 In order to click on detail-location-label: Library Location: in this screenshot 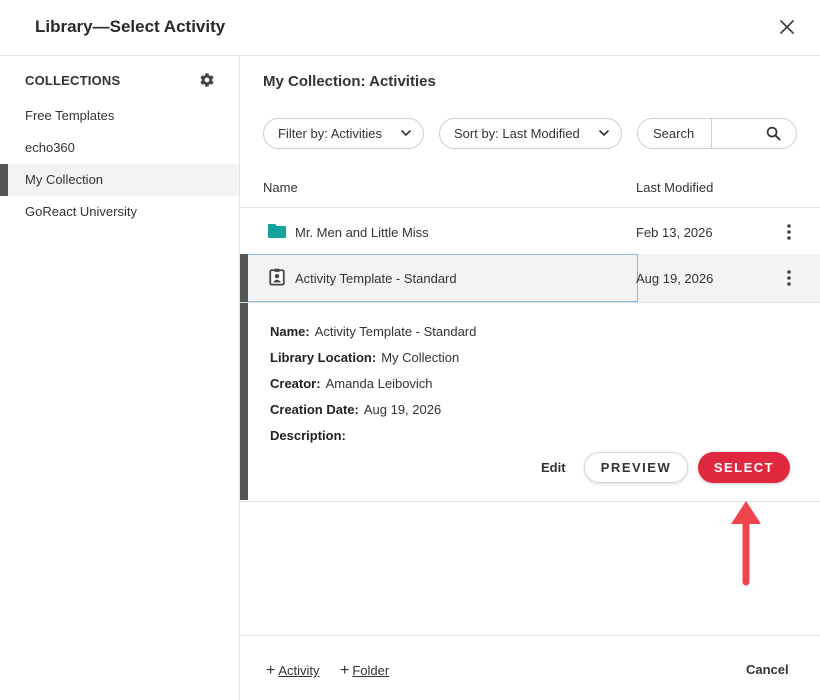, I will do `click(323, 357)`.